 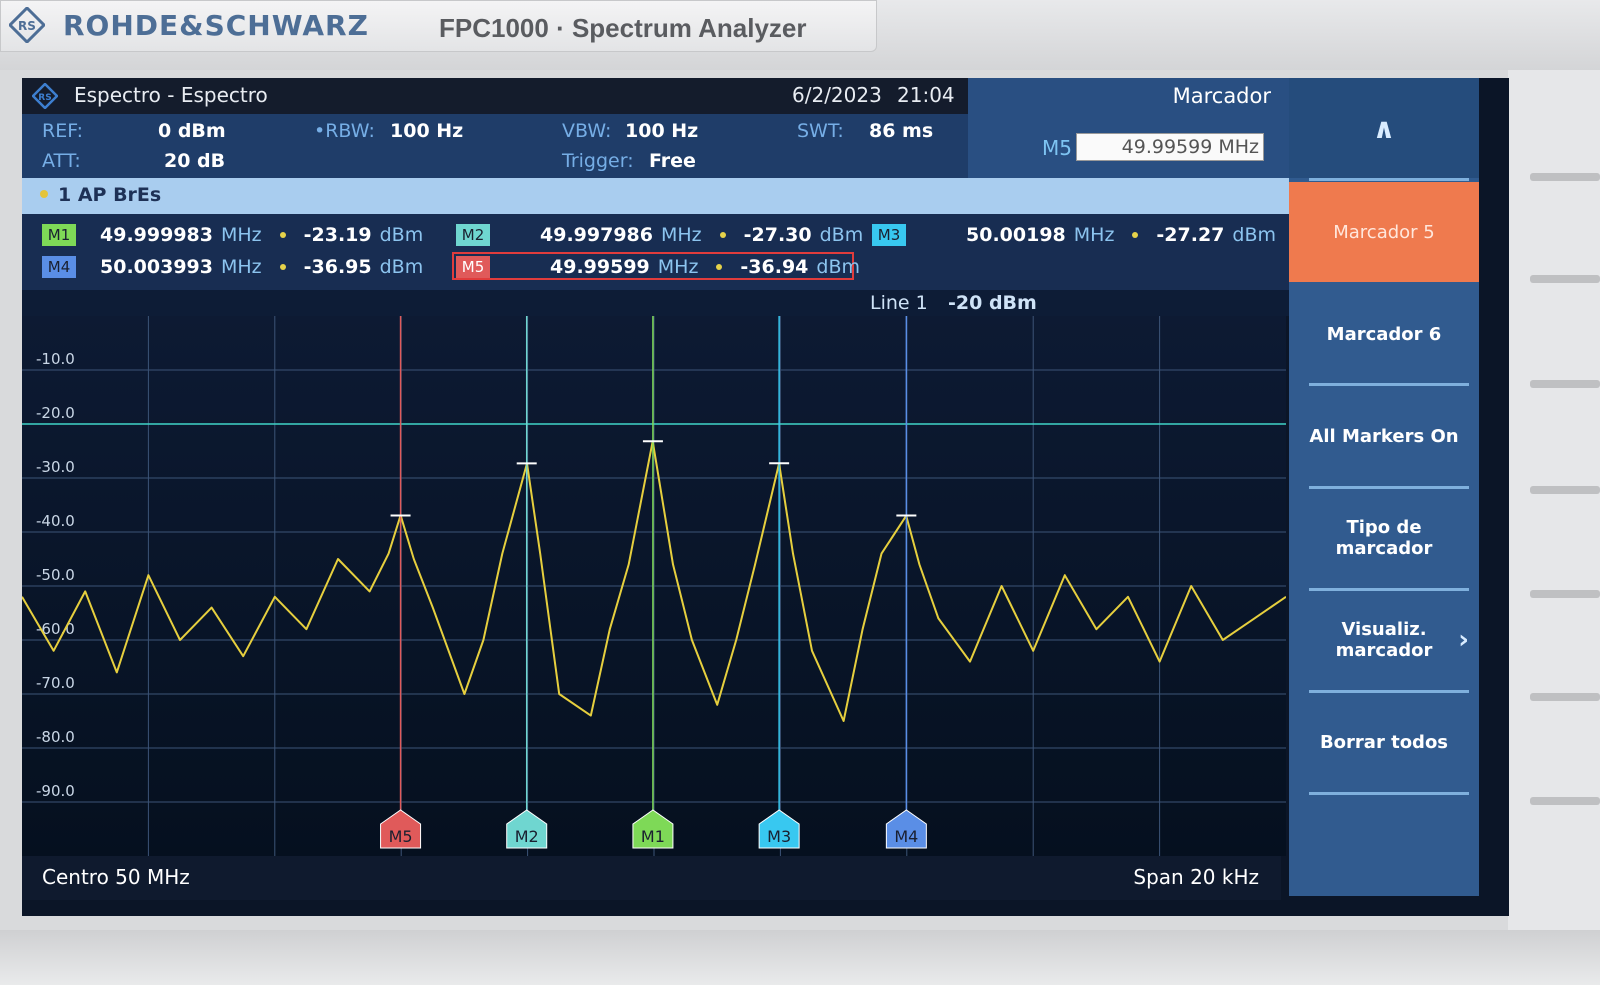 What do you see at coordinates (55, 467) in the screenshot?
I see `y-tick-label: -30.0` at bounding box center [55, 467].